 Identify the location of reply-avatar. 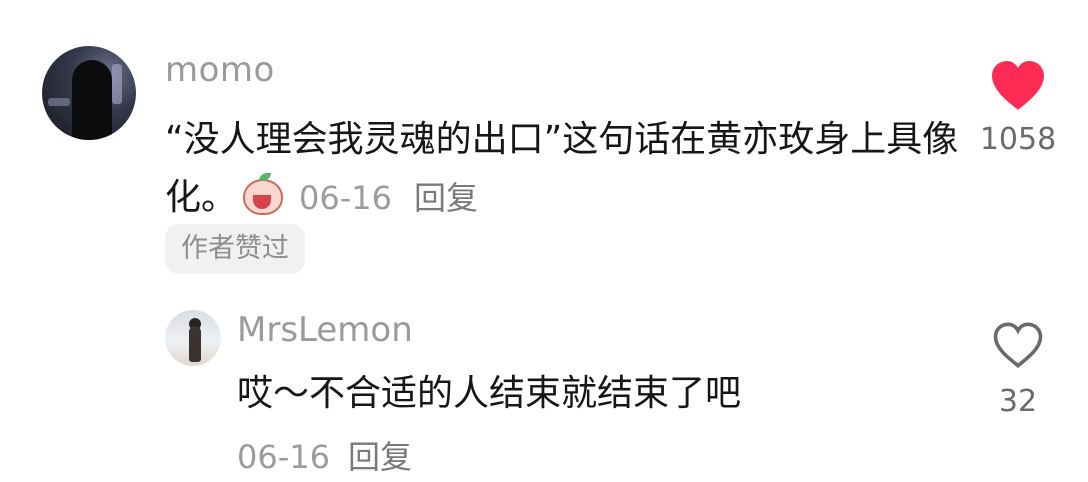
(193, 338).